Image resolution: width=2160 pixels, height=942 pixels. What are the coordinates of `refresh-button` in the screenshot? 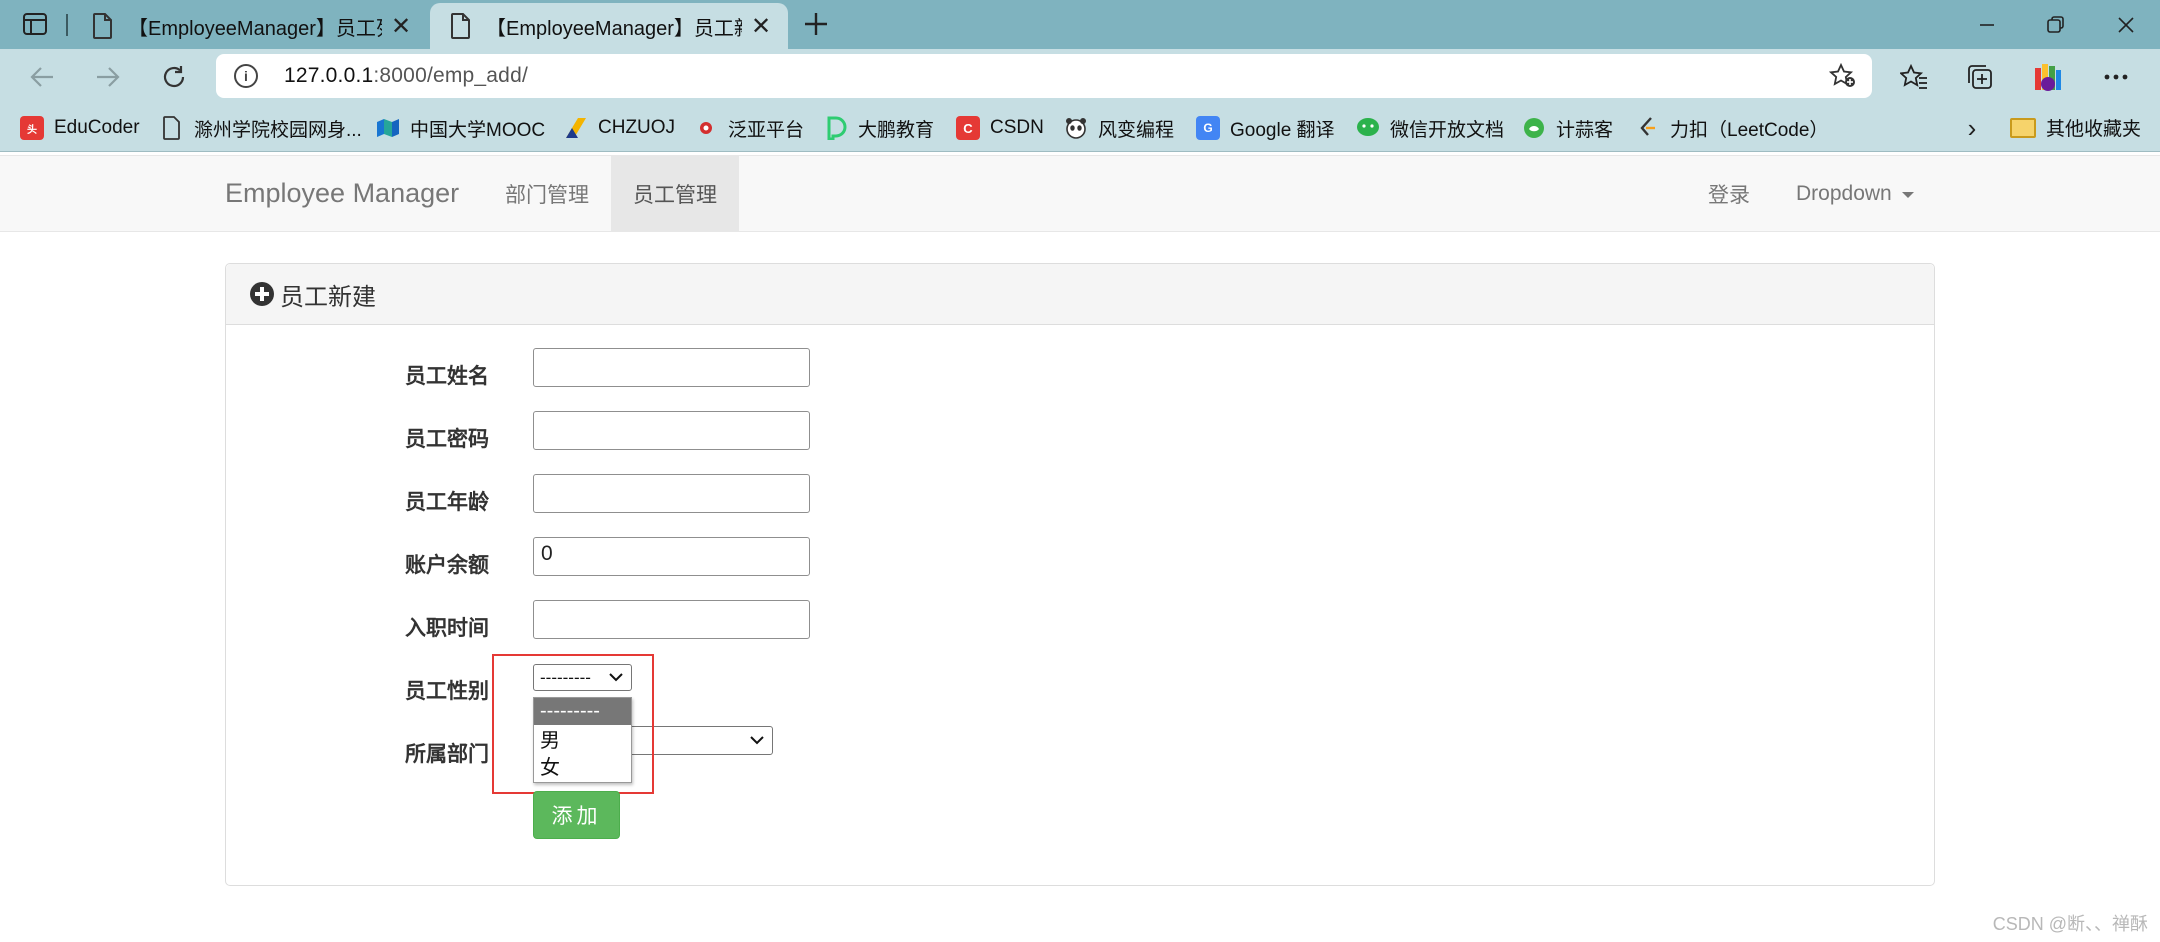 It's located at (174, 77).